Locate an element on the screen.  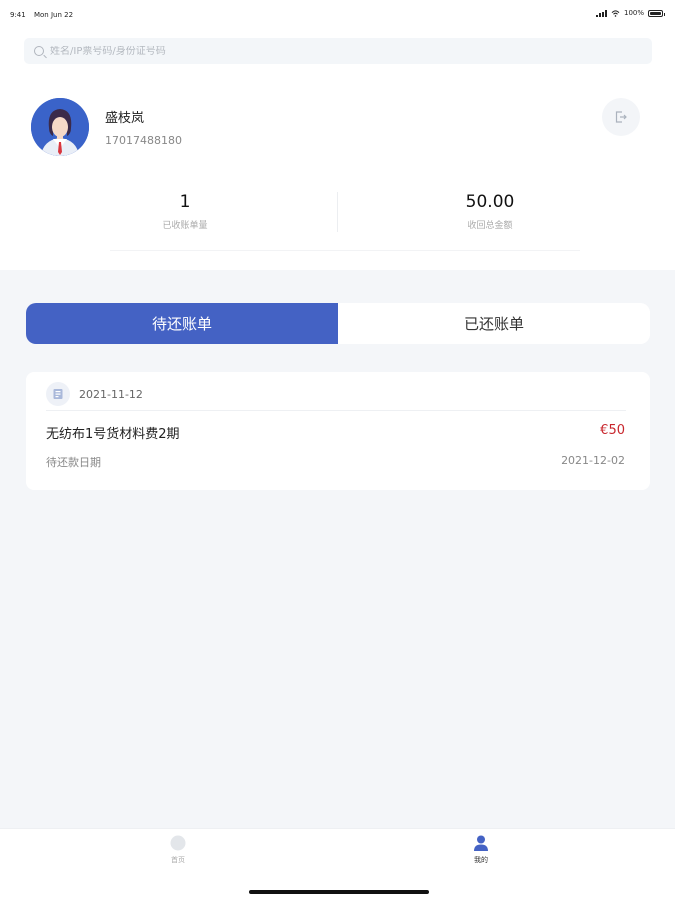
nav-label-home: 首页 is located at coordinates (178, 860).